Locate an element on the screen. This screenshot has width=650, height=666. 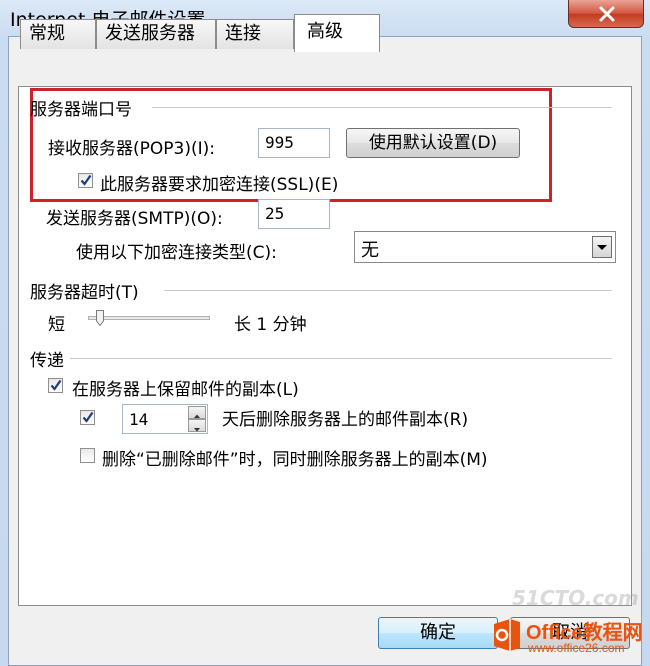
leave-copy-checkbox is located at coordinates (55, 385).